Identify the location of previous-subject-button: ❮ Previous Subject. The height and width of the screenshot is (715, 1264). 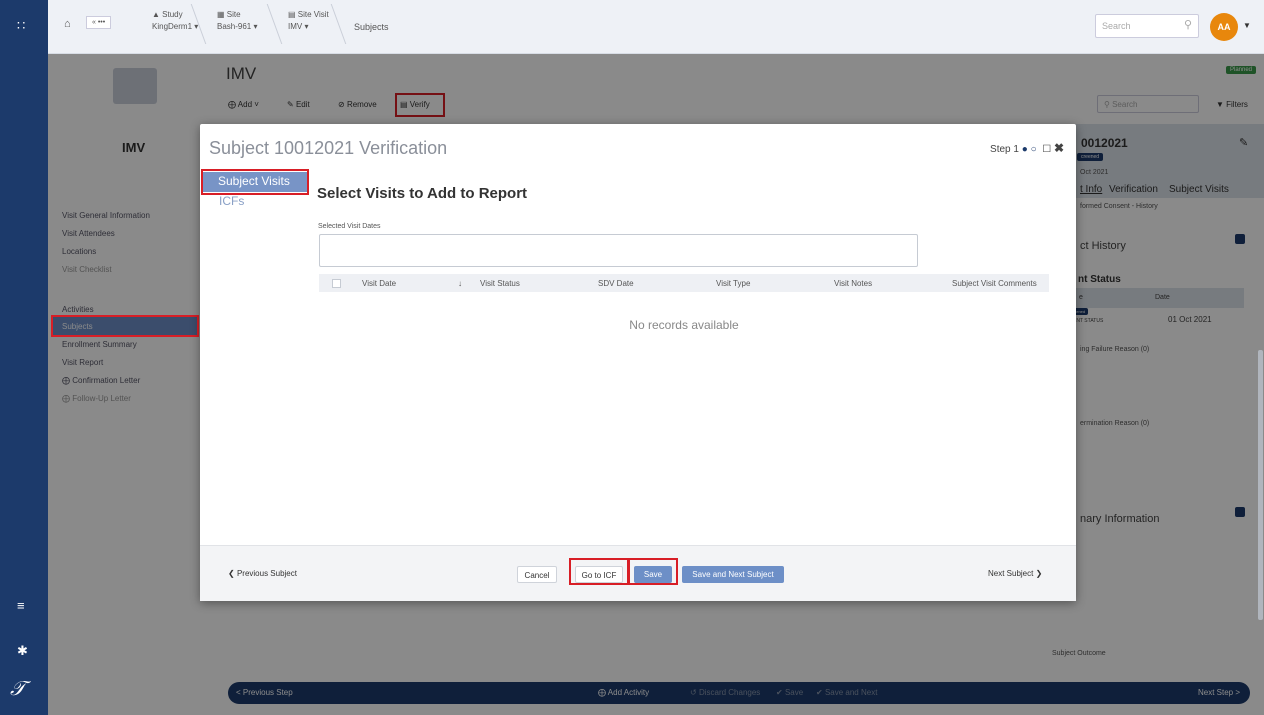
(262, 573).